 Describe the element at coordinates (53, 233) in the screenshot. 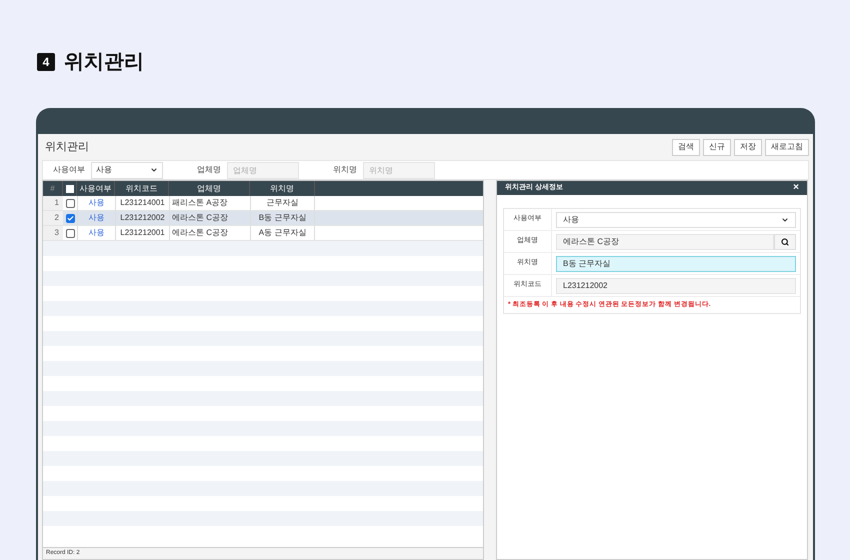

I see `row-number: 3` at that location.